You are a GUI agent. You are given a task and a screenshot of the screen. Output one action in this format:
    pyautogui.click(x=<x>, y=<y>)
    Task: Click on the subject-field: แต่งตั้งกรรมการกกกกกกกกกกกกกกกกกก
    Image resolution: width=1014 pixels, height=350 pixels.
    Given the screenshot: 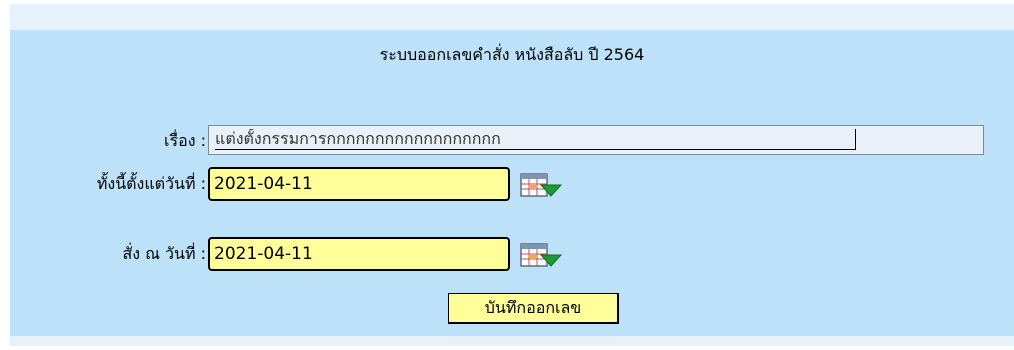 What is the action you would take?
    pyautogui.click(x=596, y=140)
    